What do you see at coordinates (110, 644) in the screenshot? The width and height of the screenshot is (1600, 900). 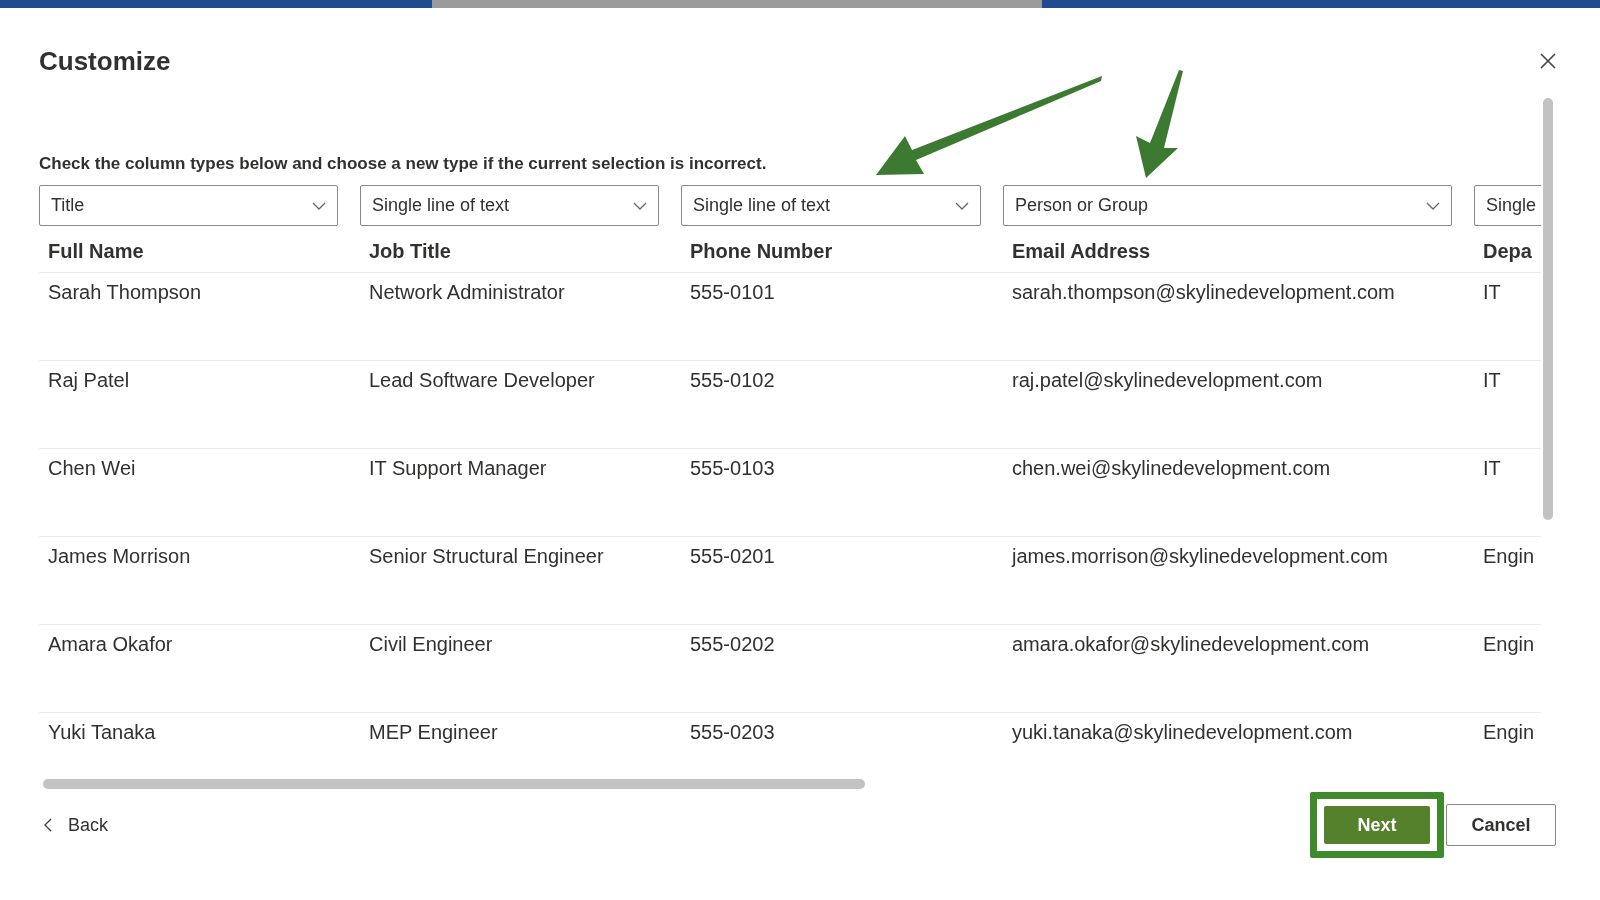 I see `table-cell-text: Amara Okafor` at bounding box center [110, 644].